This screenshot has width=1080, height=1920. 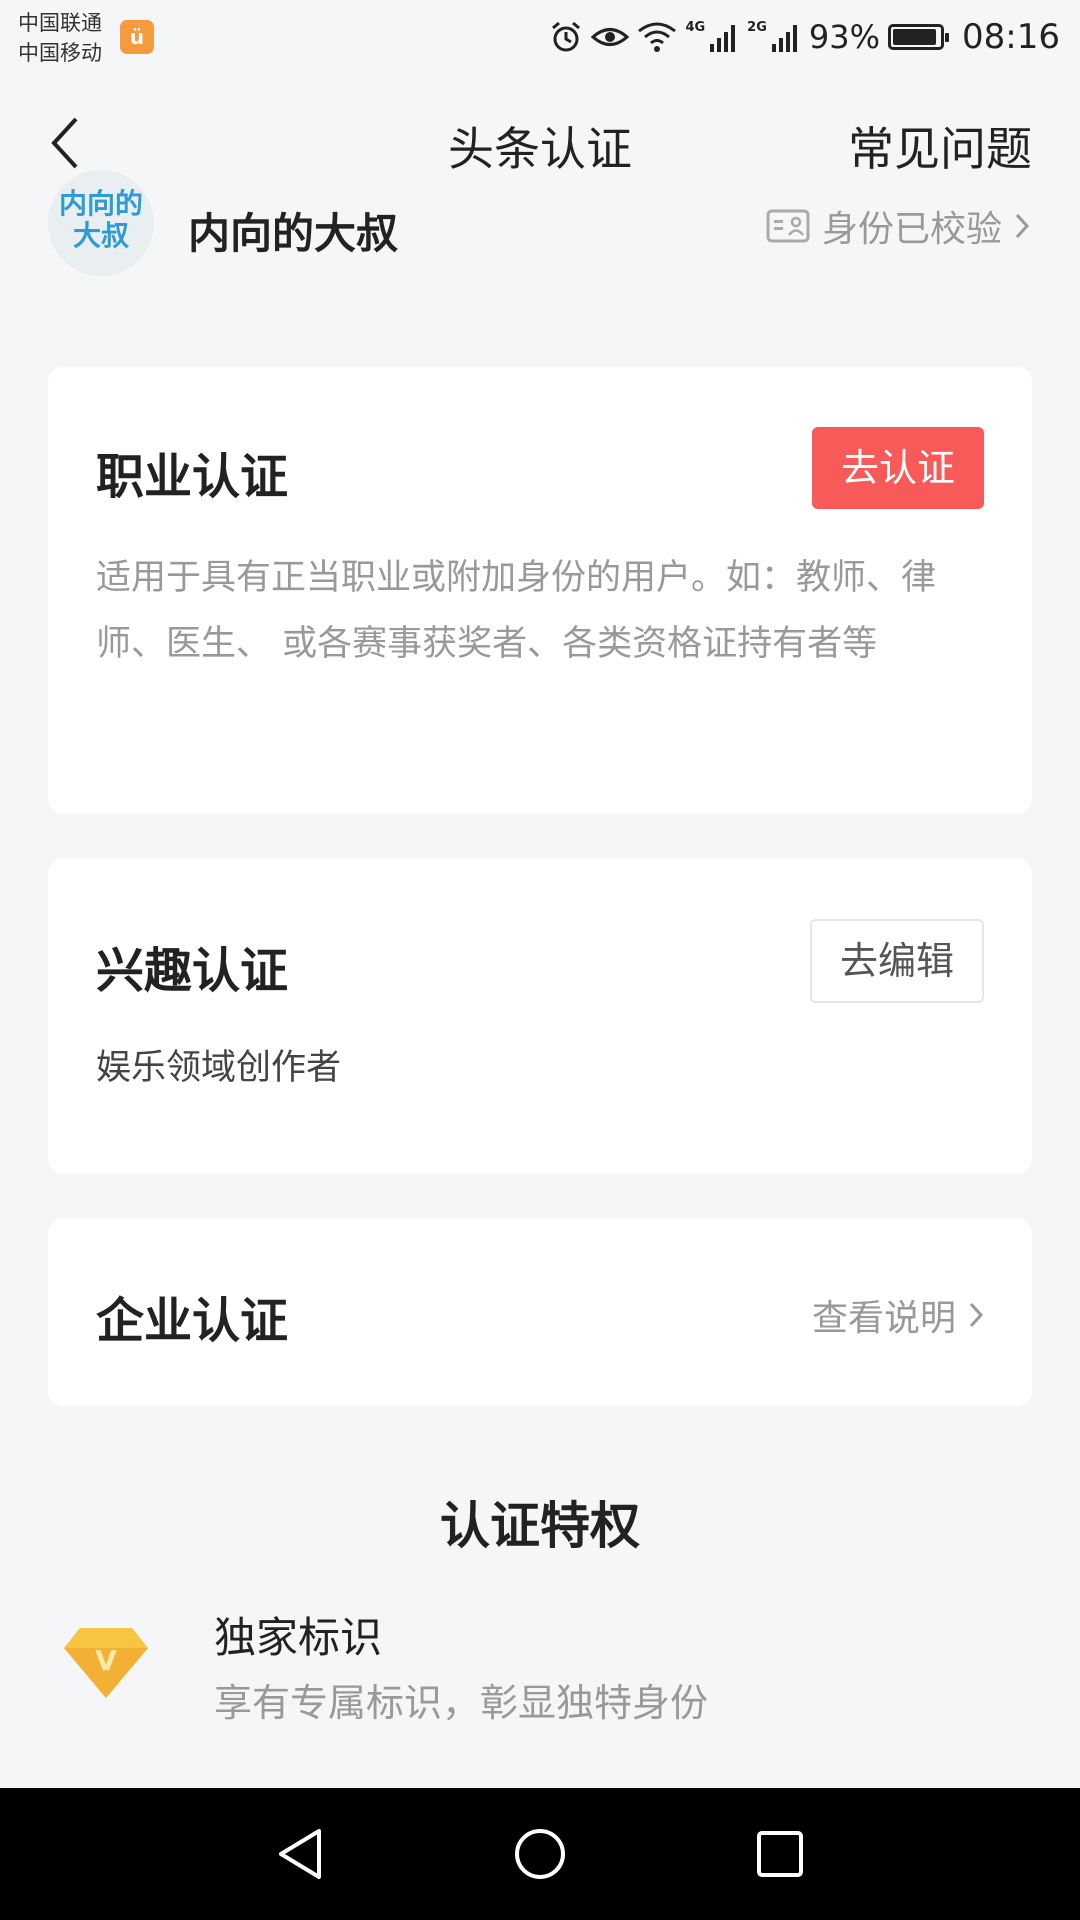 What do you see at coordinates (540, 37) in the screenshot?
I see `status-bar: 中国联通 中国移动 ü 4G 2G 93% 08:16` at bounding box center [540, 37].